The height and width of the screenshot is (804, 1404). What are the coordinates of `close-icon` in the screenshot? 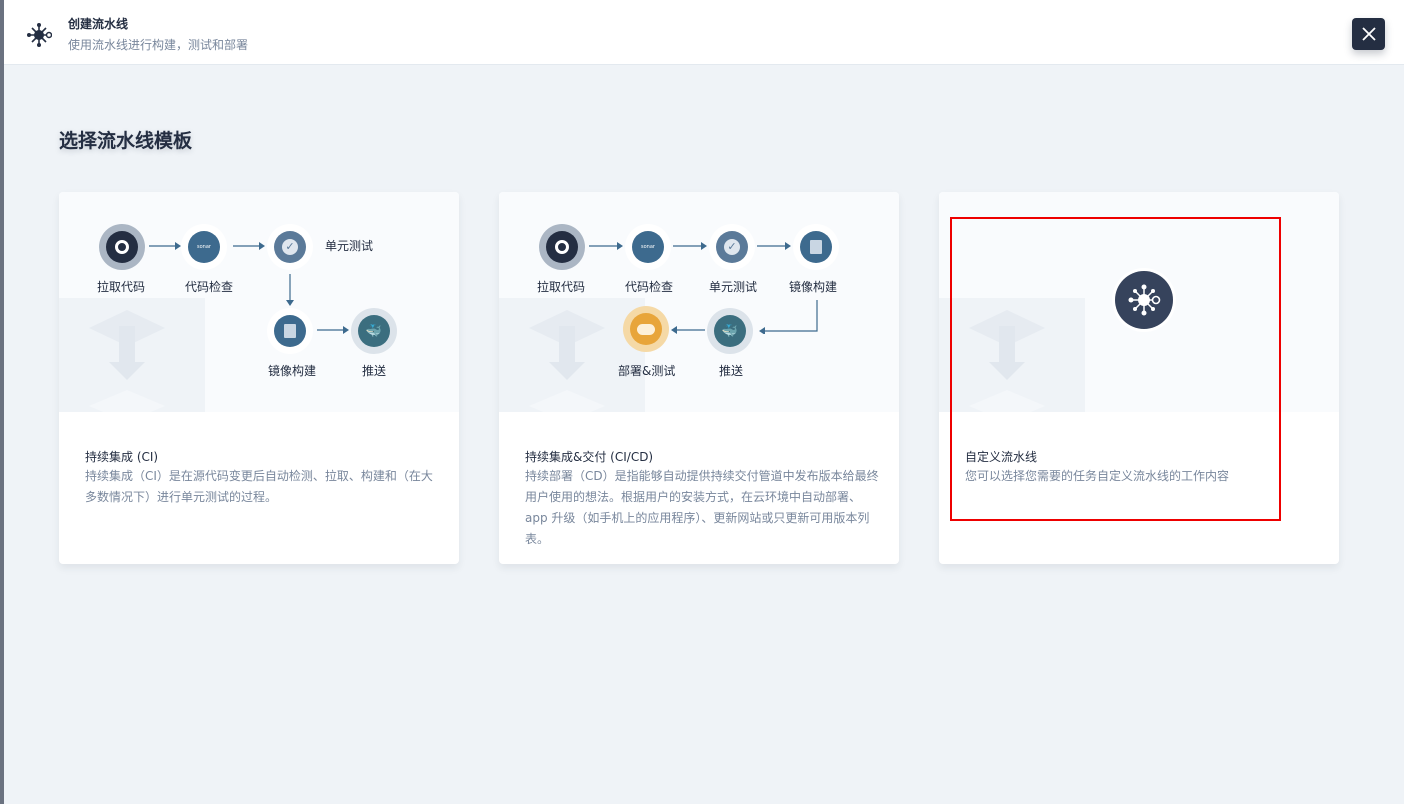 It's located at (1368, 34).